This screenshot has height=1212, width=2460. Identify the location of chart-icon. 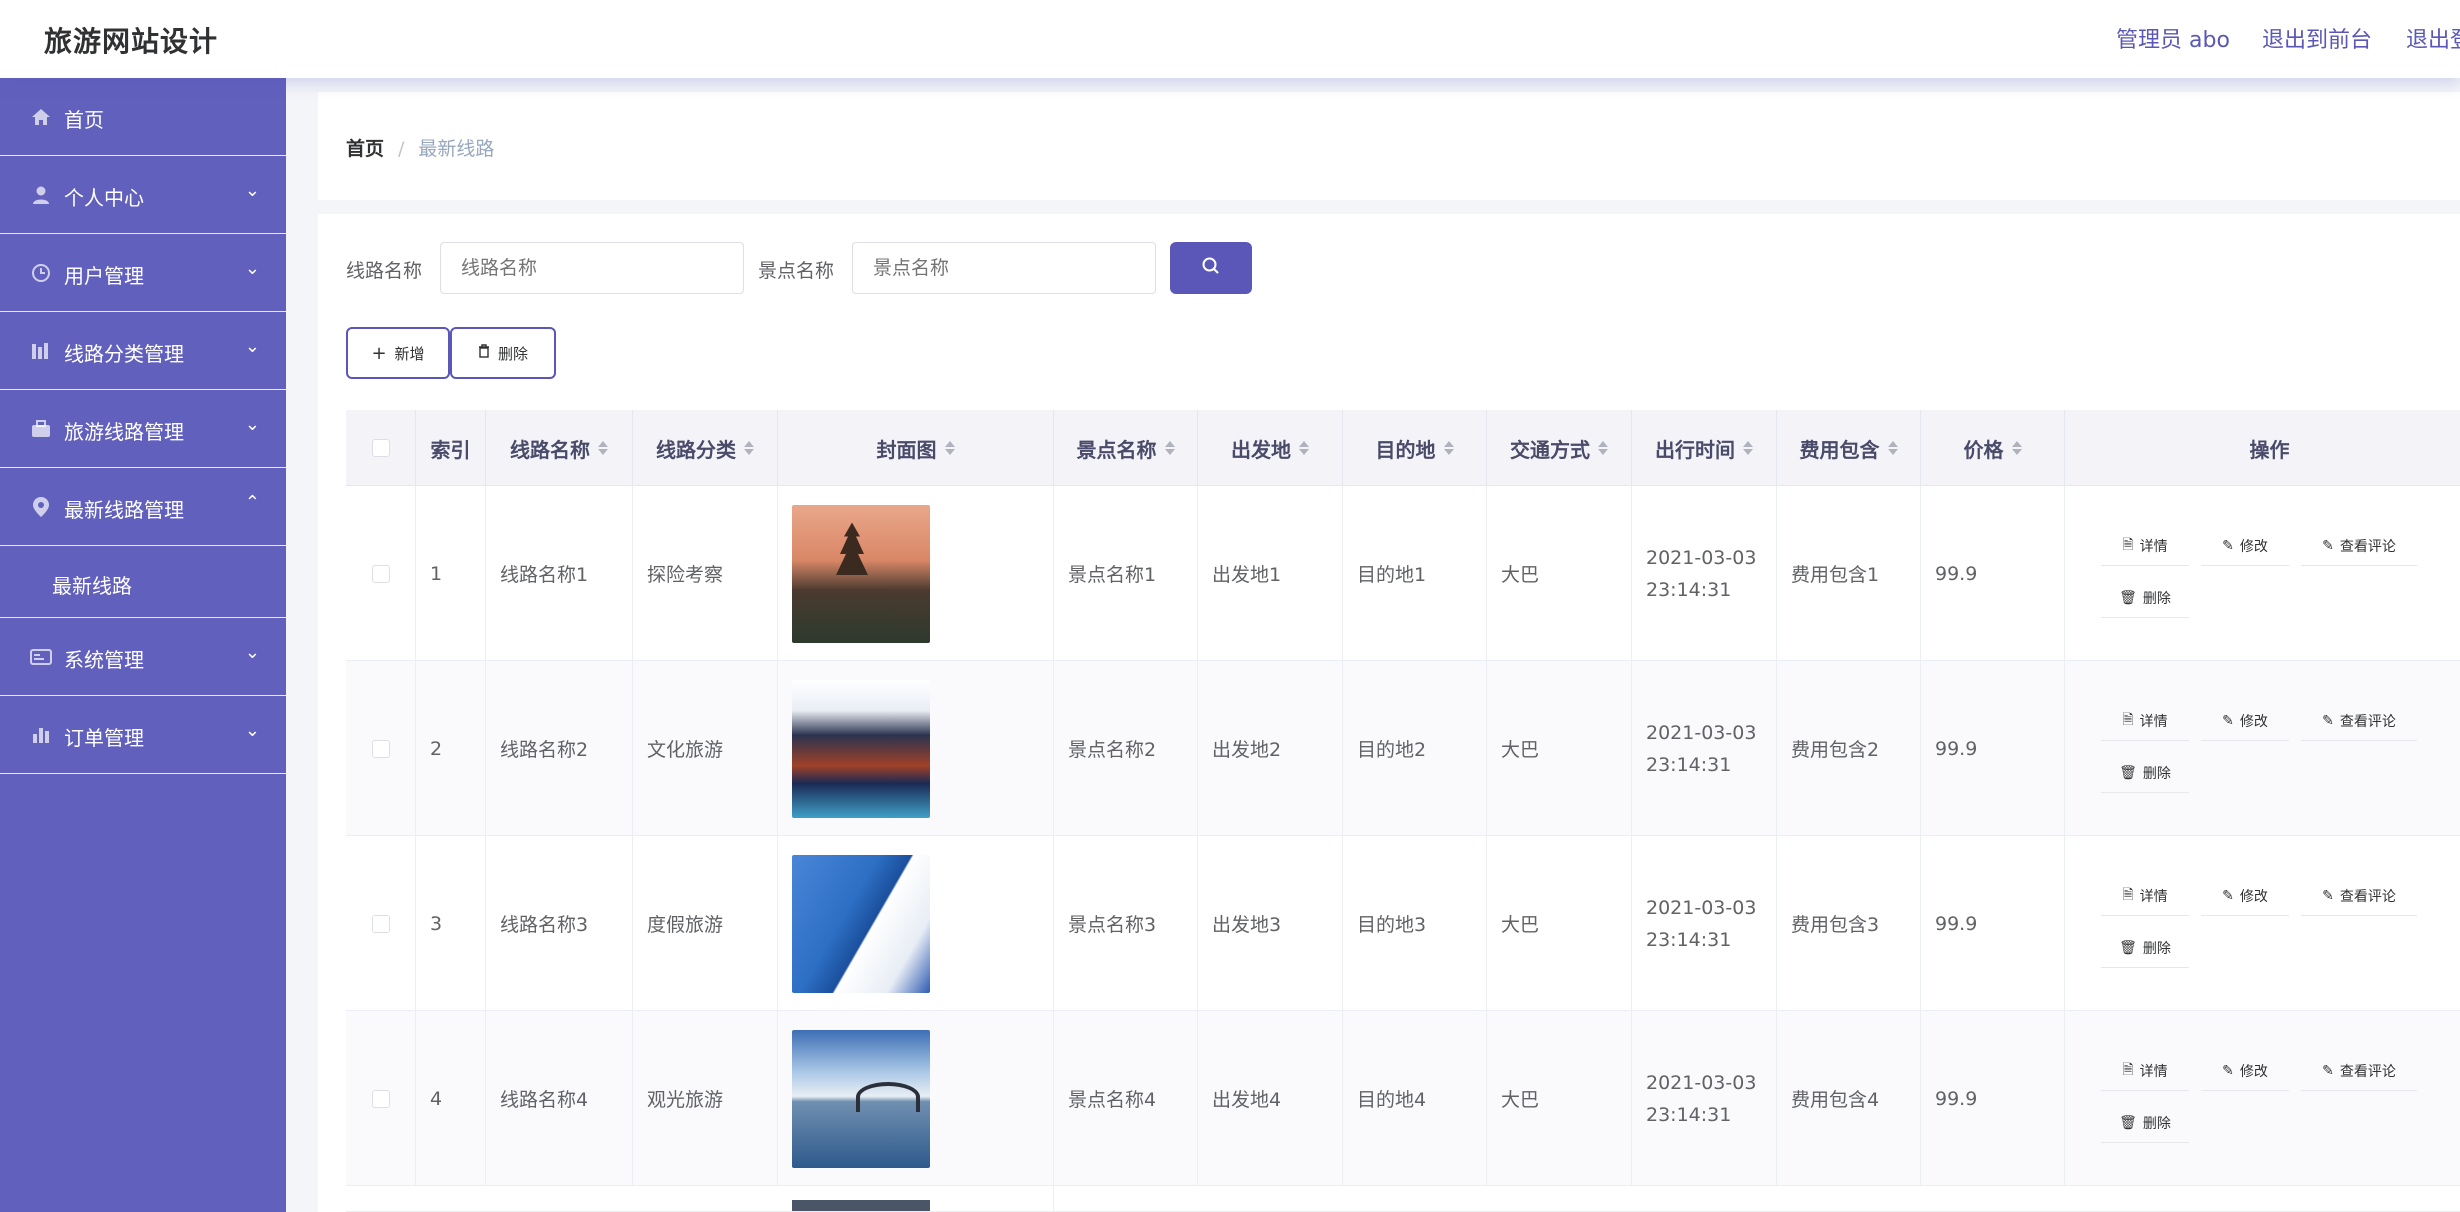
(41, 735).